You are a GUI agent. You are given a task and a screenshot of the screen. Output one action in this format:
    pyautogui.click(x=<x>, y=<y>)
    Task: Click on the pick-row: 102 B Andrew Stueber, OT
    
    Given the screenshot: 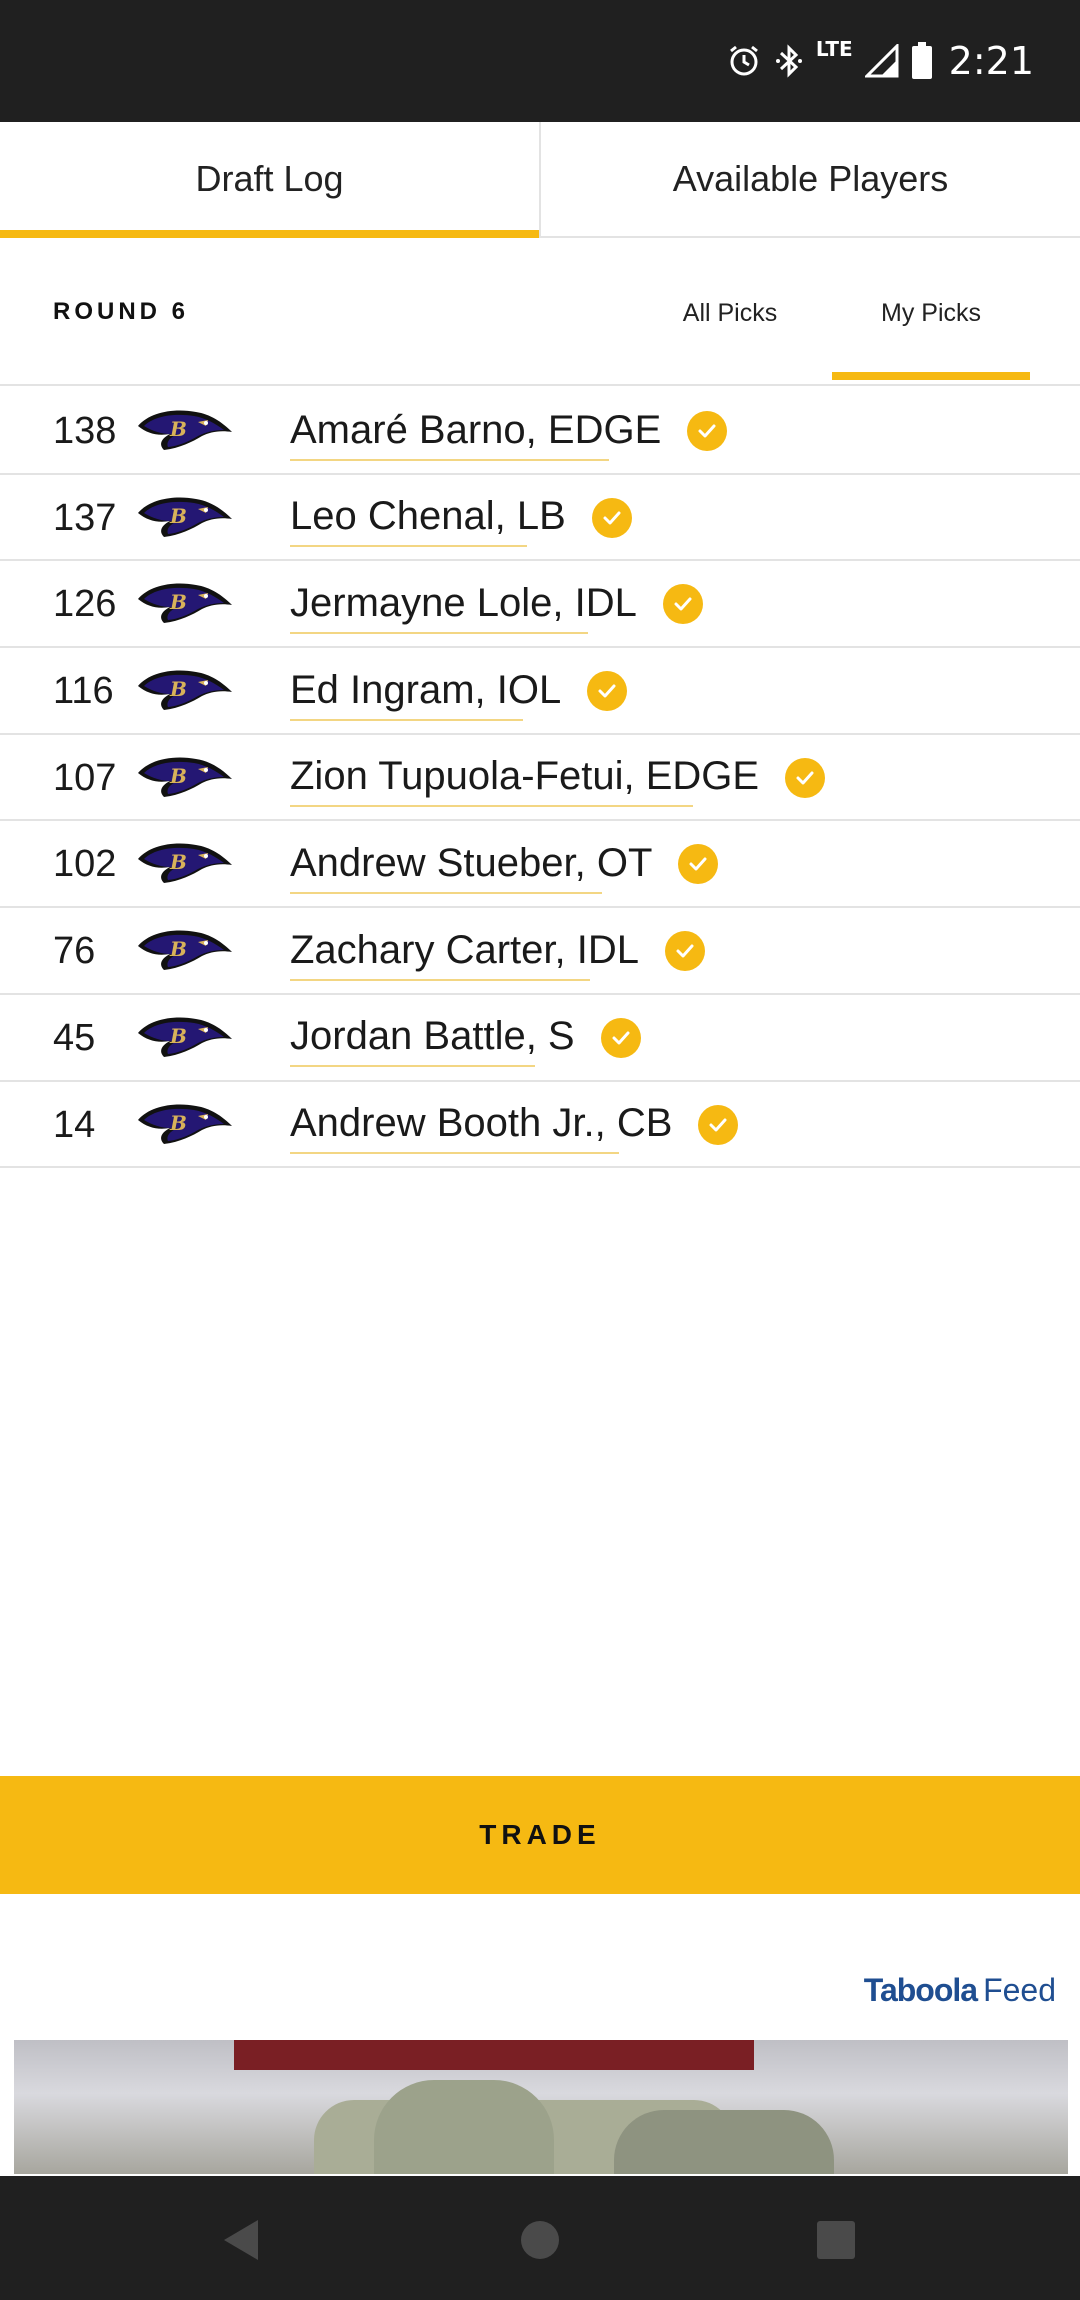 What is the action you would take?
    pyautogui.click(x=540, y=865)
    